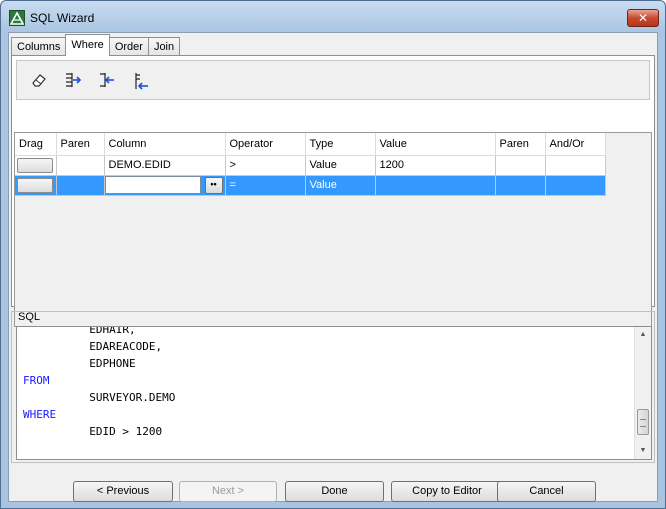  What do you see at coordinates (546, 491) in the screenshot?
I see `cancel-button: Cancel` at bounding box center [546, 491].